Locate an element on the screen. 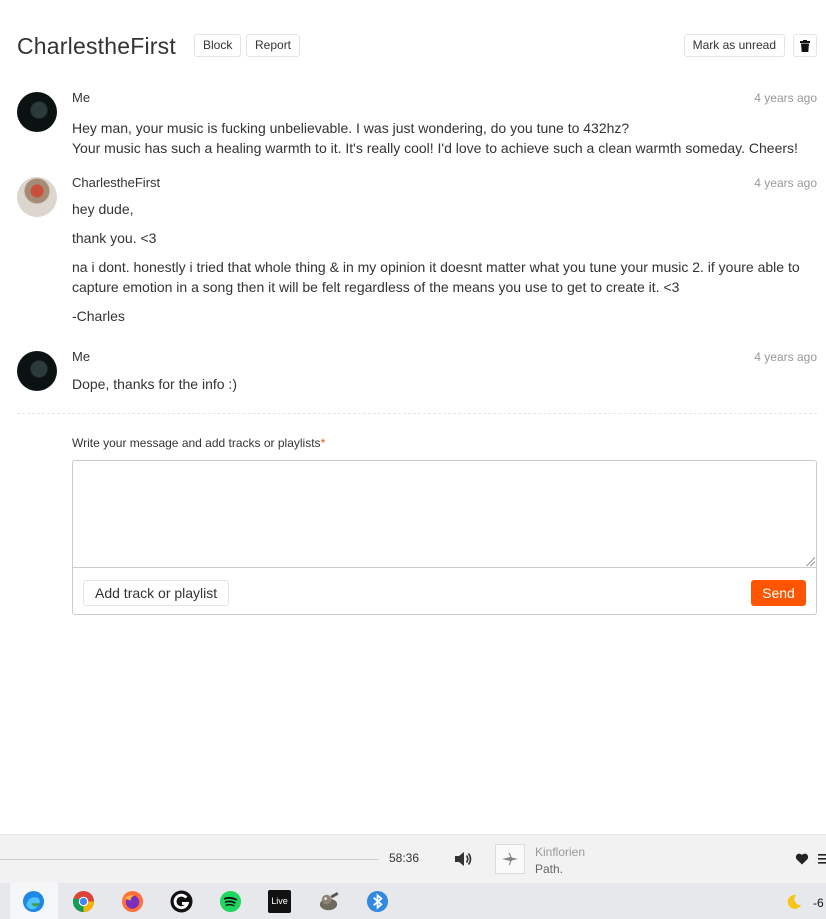 Image resolution: width=826 pixels, height=919 pixels. chrome-icon is located at coordinates (83, 901).